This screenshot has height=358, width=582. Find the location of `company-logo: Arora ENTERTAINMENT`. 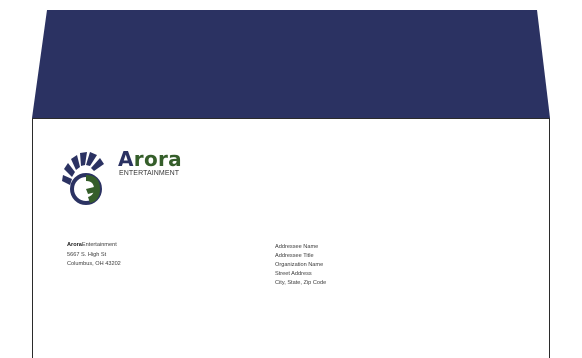

company-logo: Arora ENTERTAINMENT is located at coordinates (130, 176).